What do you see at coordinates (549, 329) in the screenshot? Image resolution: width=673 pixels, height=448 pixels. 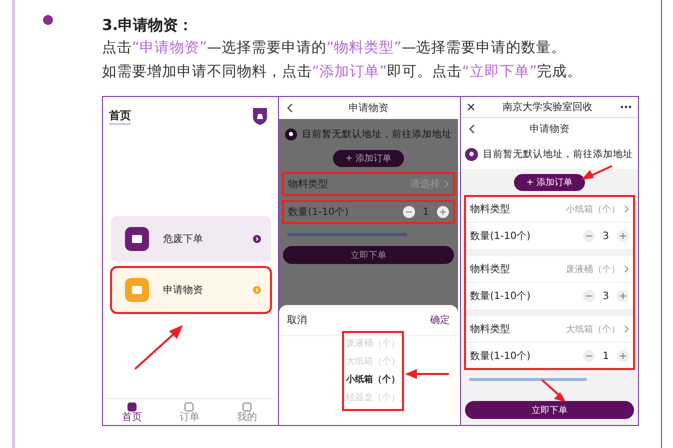 I see `form-row: 物料类型 大纸箱（个）` at bounding box center [549, 329].